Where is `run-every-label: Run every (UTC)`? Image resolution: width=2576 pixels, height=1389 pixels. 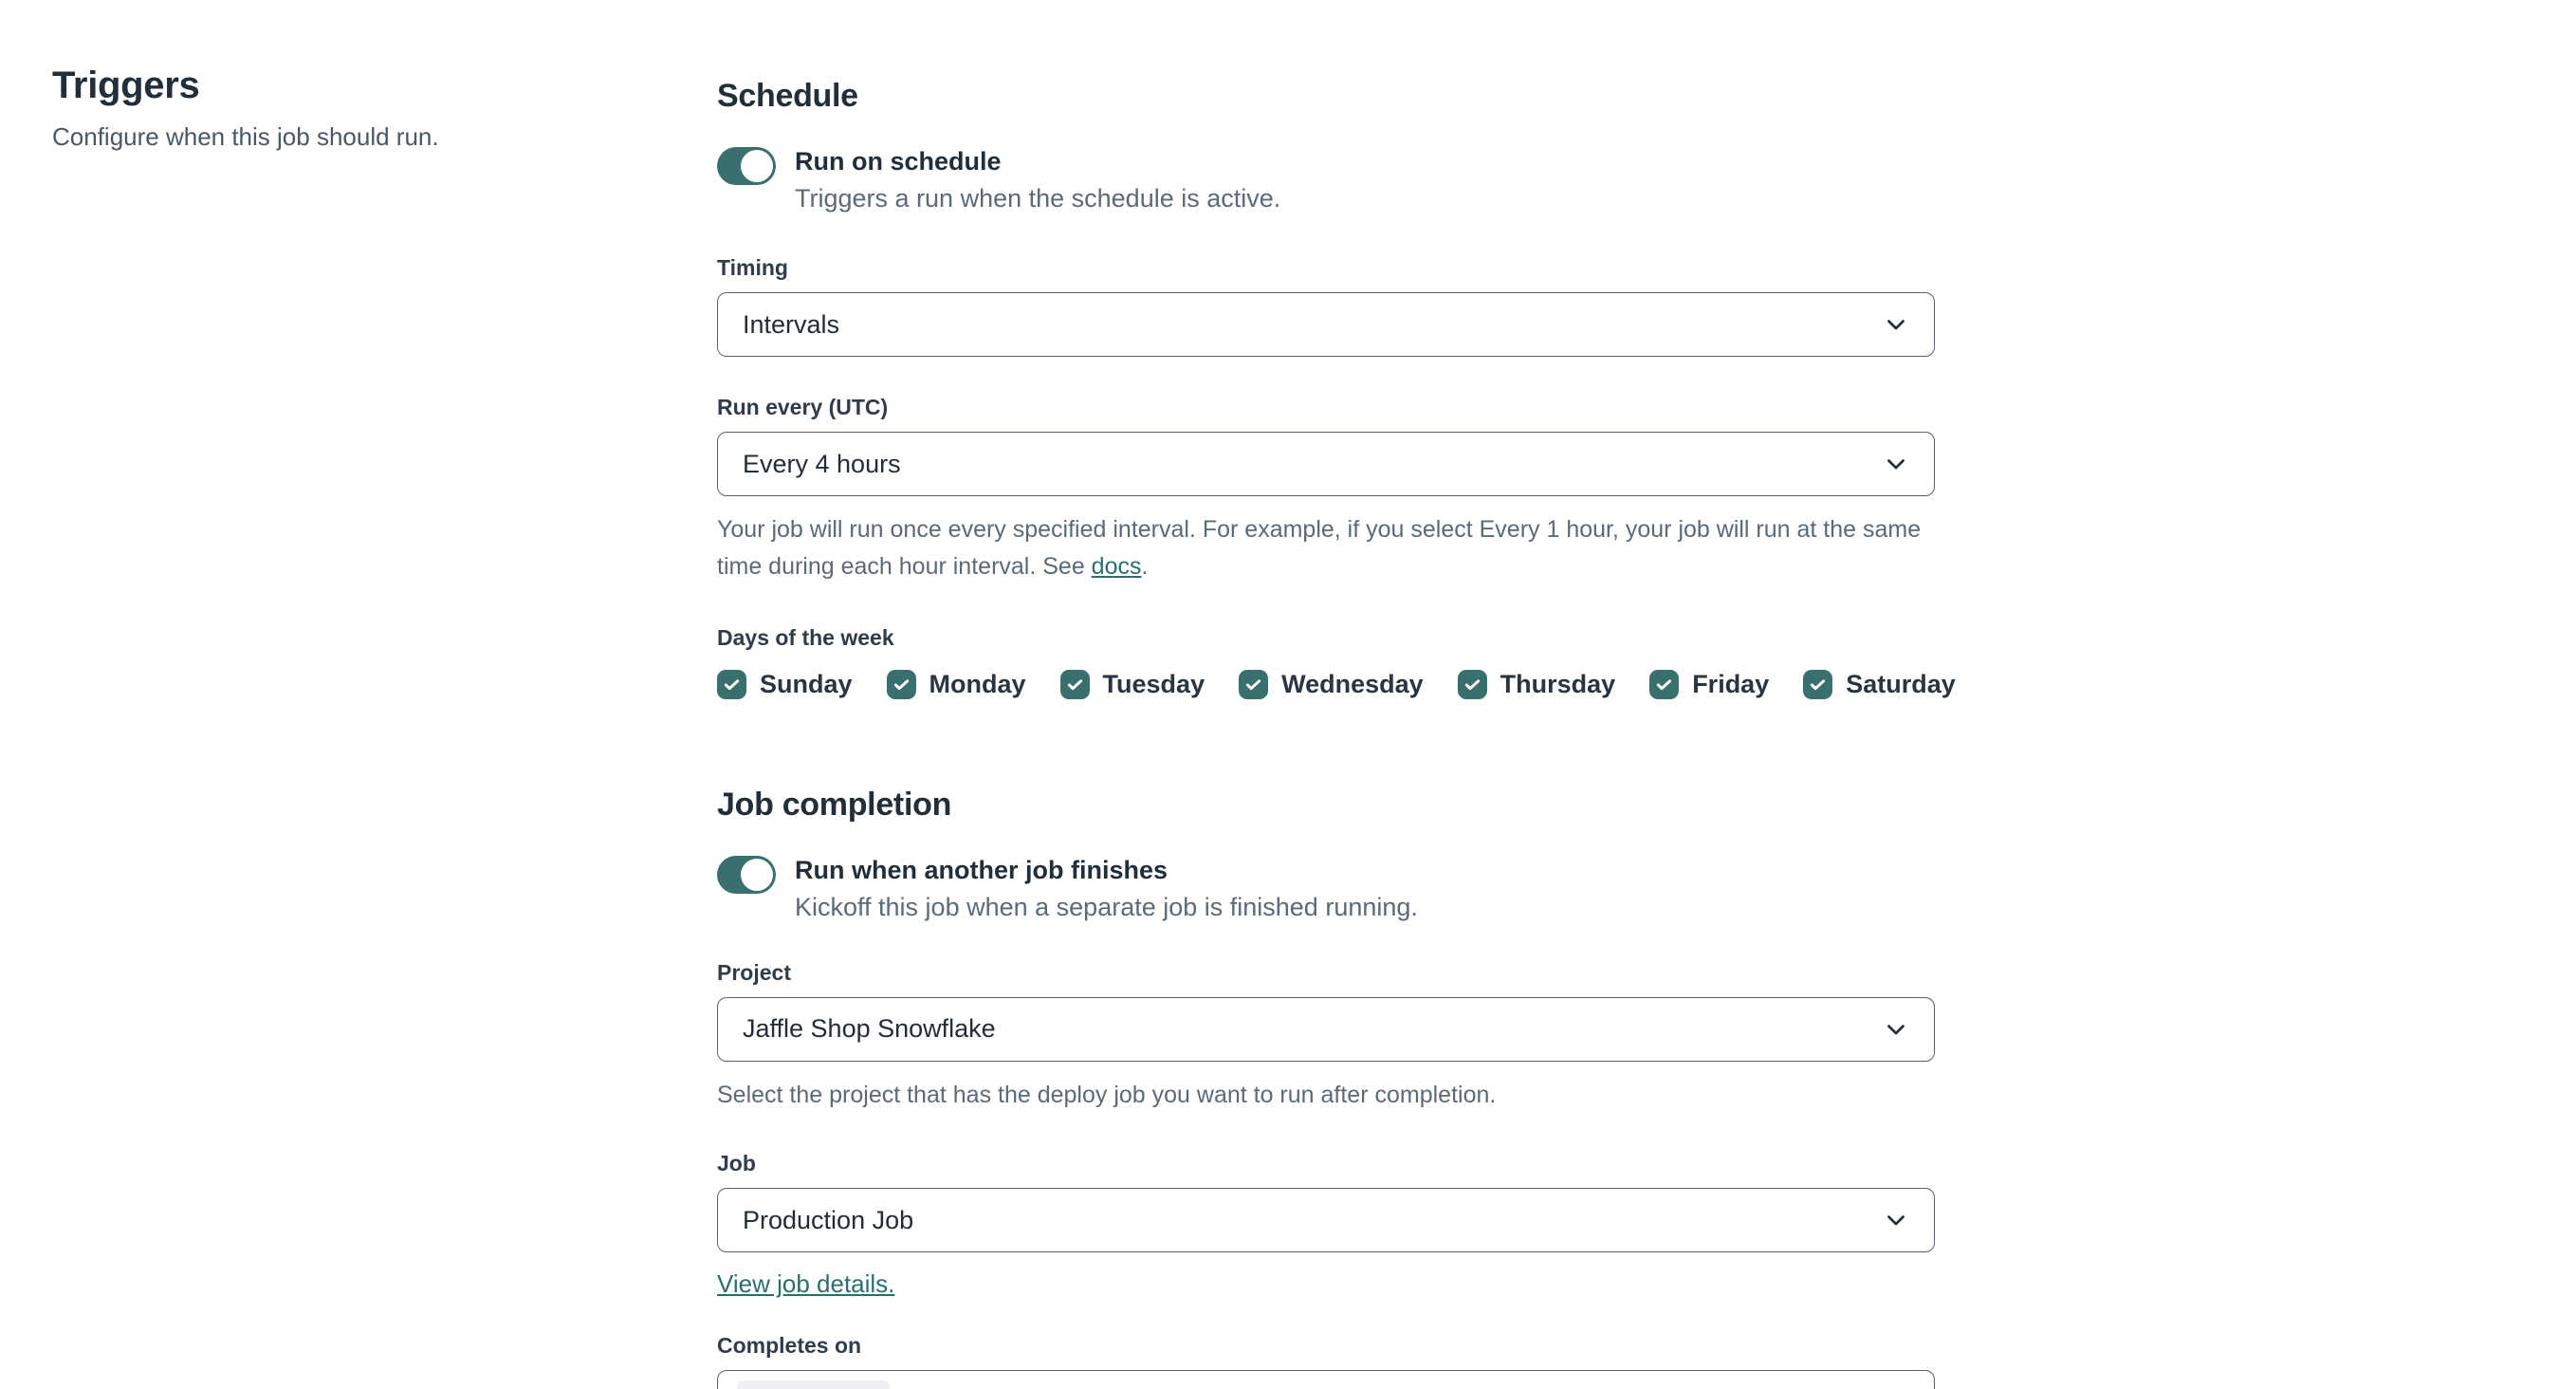 run-every-label: Run every (UTC) is located at coordinates (803, 407).